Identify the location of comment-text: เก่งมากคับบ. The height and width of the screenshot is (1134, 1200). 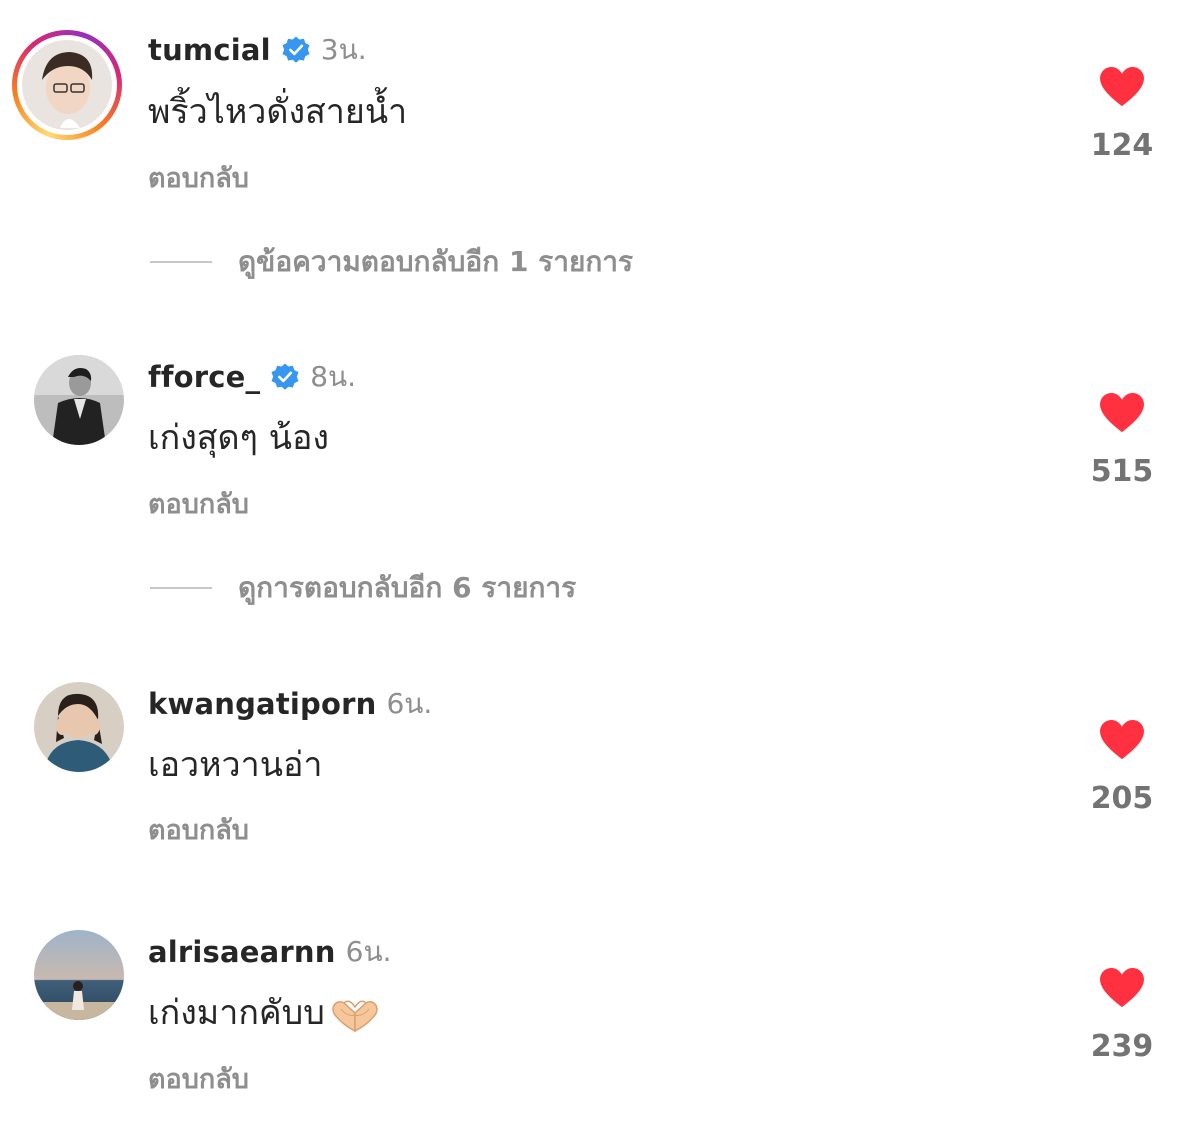
(236, 1013).